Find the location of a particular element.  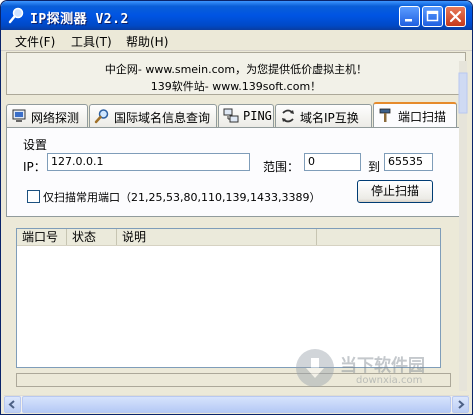

scrollbar-track-icon is located at coordinates (463, 226).